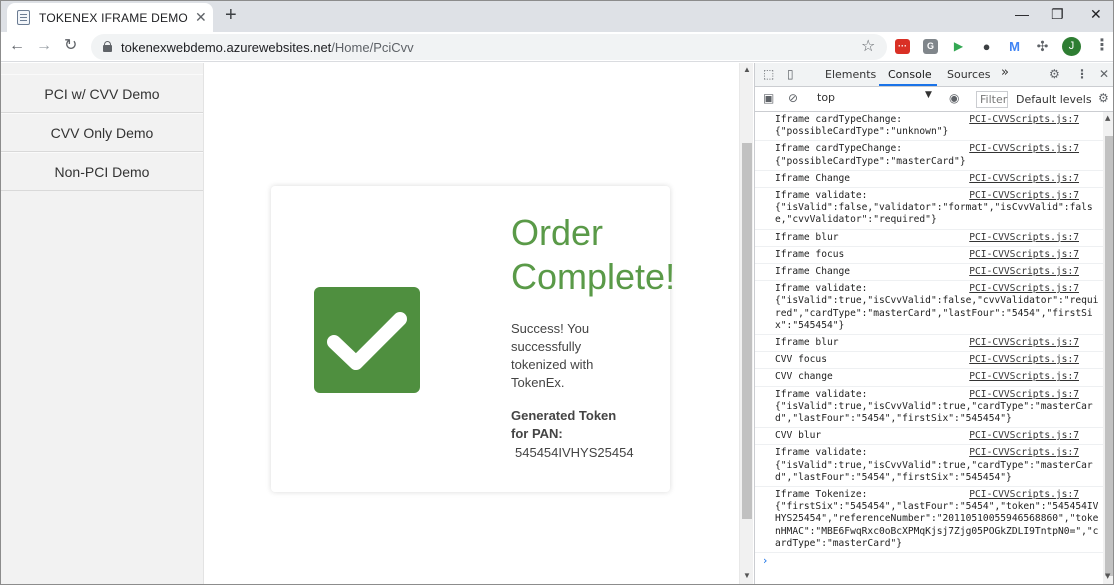 Image resolution: width=1114 pixels, height=585 pixels. What do you see at coordinates (954, 98) in the screenshot?
I see `live-expression-eye-icon: ◉` at bounding box center [954, 98].